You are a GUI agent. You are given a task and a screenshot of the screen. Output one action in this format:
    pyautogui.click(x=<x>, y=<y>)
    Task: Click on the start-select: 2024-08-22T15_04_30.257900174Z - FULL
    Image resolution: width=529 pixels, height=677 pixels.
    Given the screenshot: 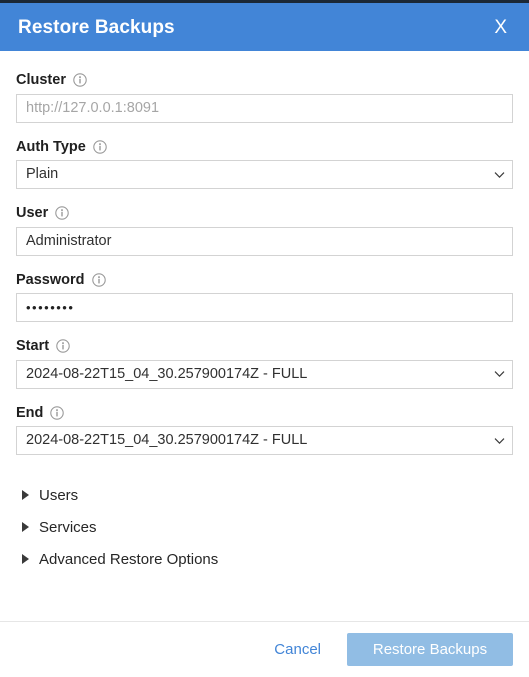 What is the action you would take?
    pyautogui.click(x=264, y=374)
    